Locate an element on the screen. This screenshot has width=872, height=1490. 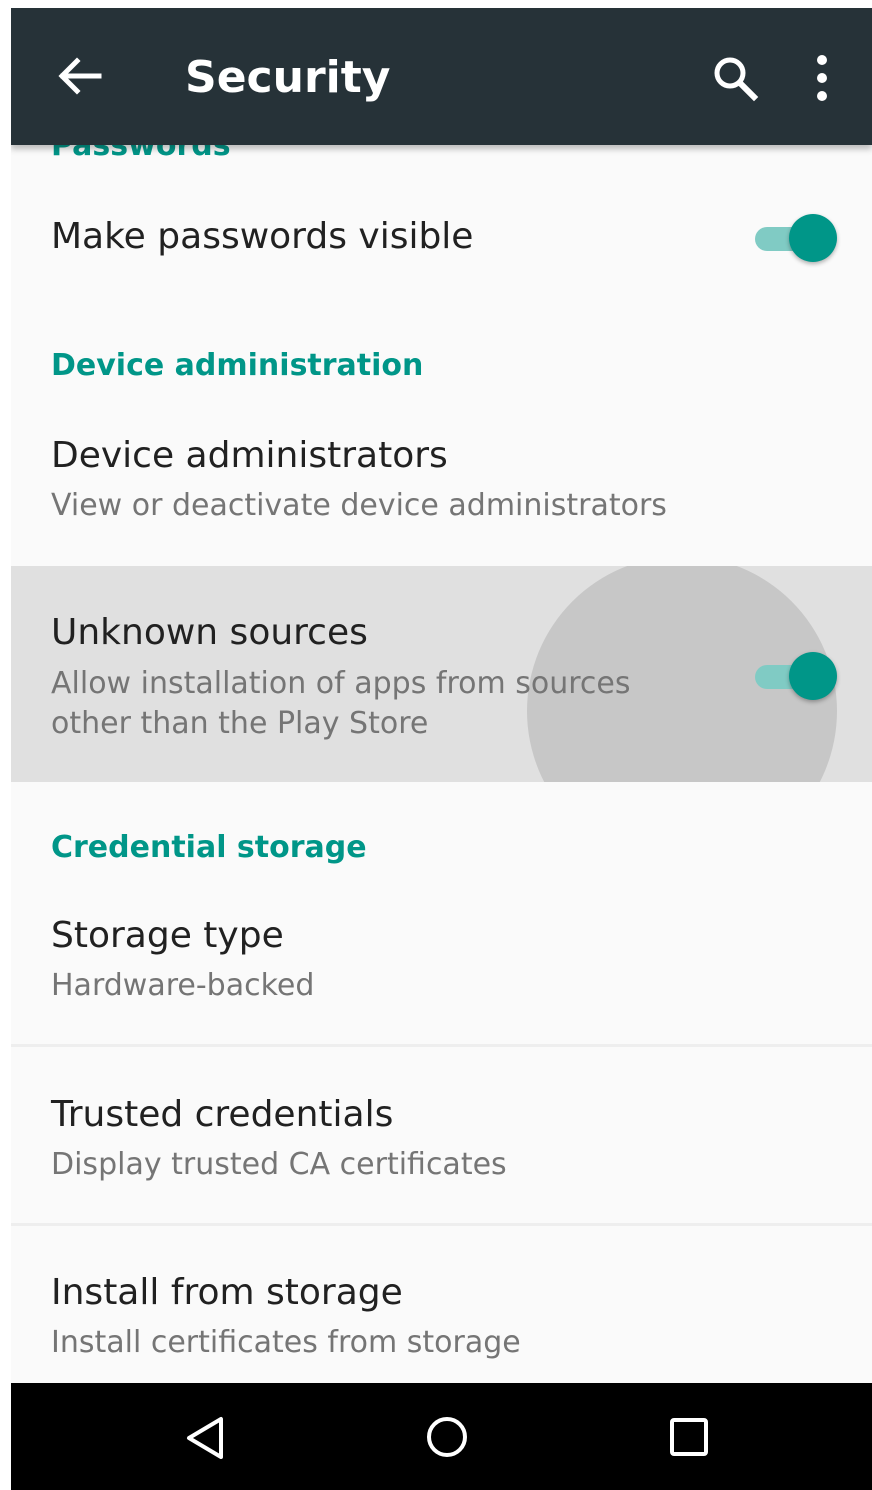
setting-storage-type: Storage type Hardware-backed is located at coordinates (441, 971).